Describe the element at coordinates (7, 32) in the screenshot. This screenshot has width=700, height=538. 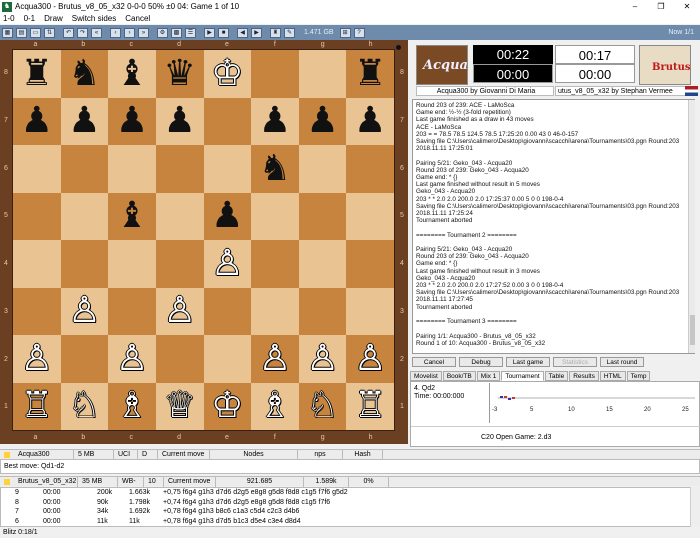
I see `new-game-icon: ▦` at that location.